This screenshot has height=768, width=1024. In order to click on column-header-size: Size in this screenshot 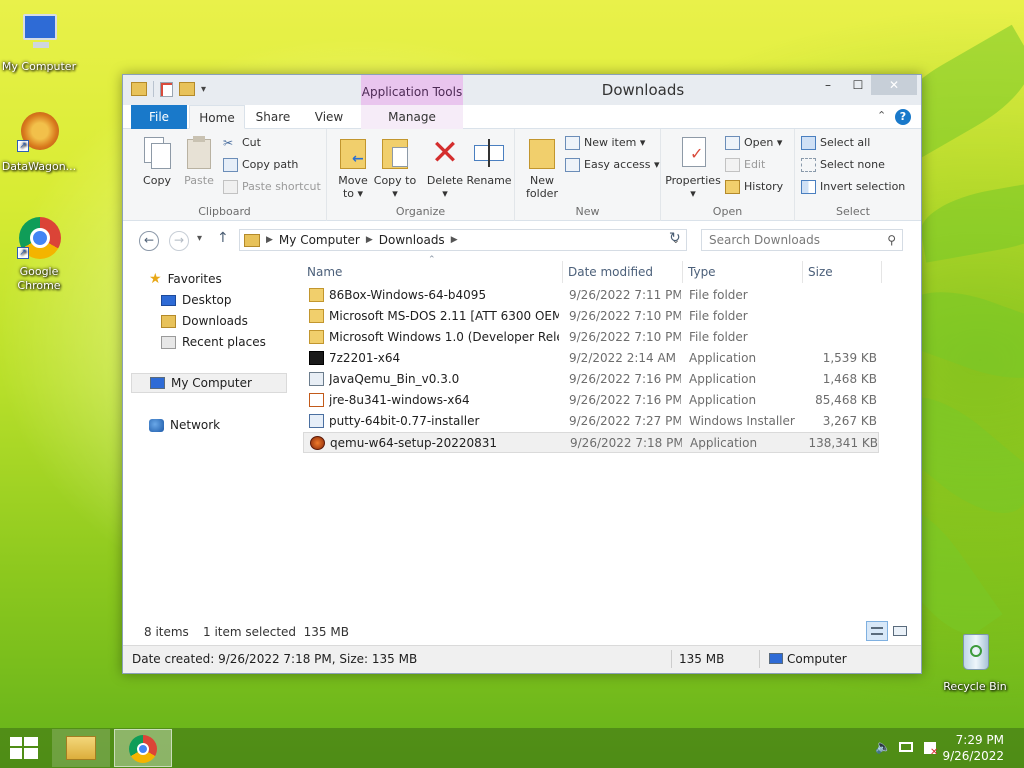, I will do `click(820, 272)`.